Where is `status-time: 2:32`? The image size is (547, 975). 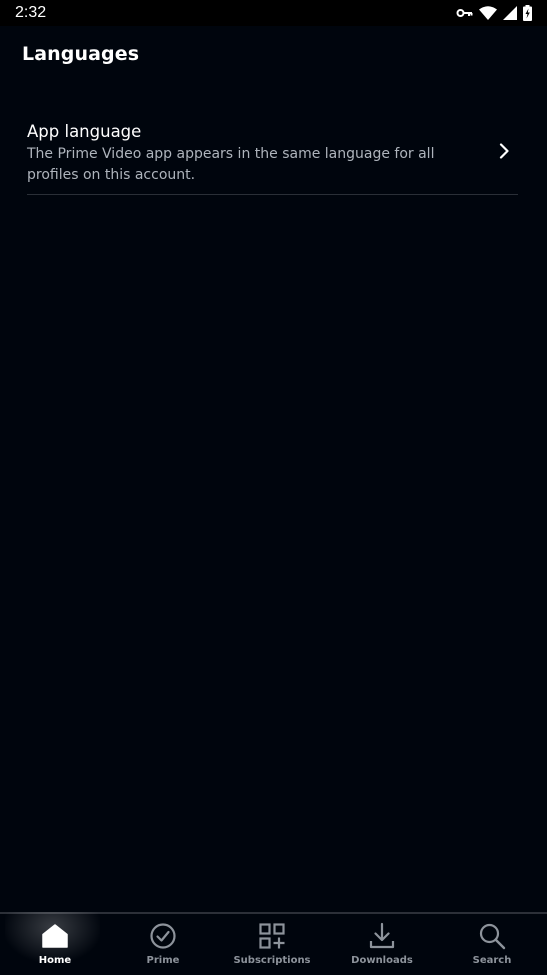
status-time: 2:32 is located at coordinates (31, 12).